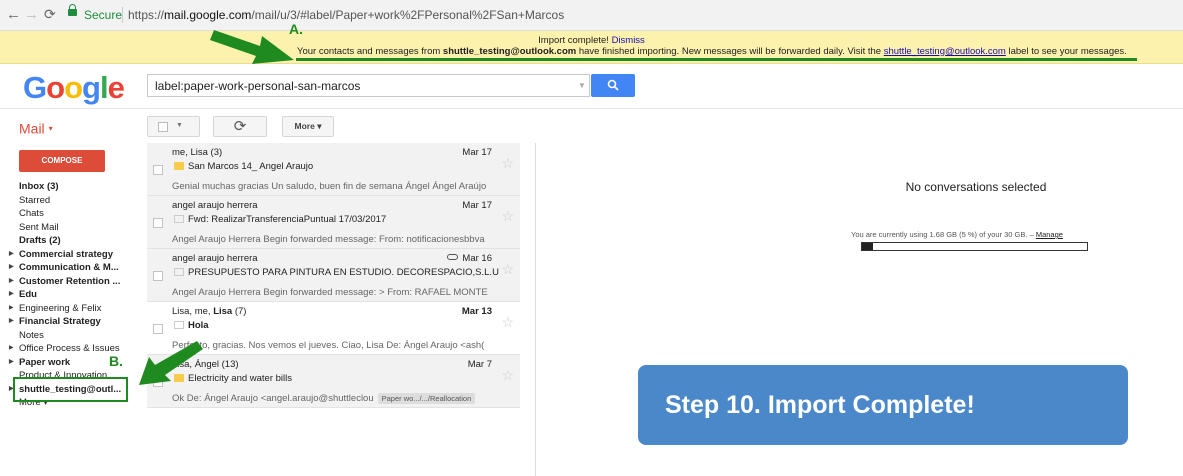 The height and width of the screenshot is (476, 1183). Describe the element at coordinates (945, 51) in the screenshot. I see `outlook-label-link: shuttle_testing@outlook.com` at that location.